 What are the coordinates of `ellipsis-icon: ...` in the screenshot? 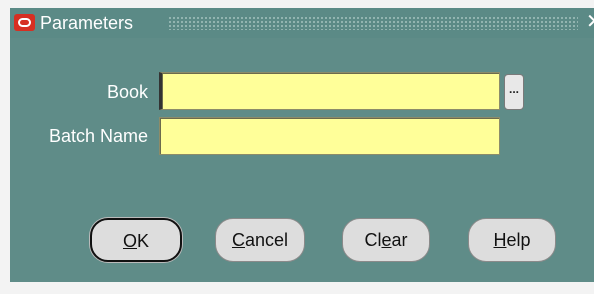 It's located at (513, 89).